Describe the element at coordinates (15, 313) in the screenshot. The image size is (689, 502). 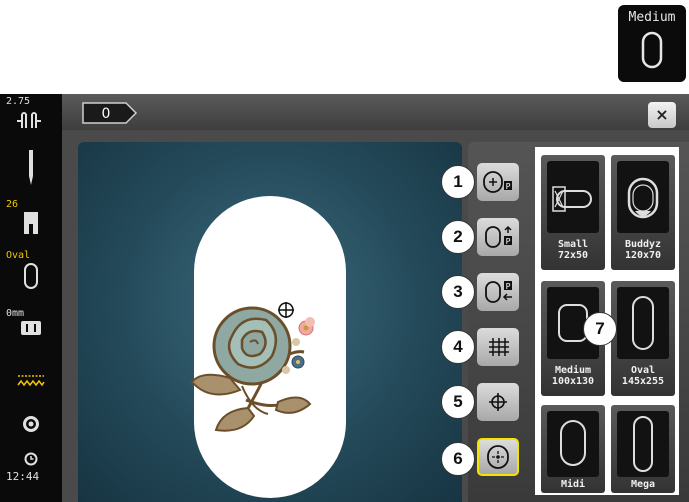
I see `thread-value: 0mm` at that location.